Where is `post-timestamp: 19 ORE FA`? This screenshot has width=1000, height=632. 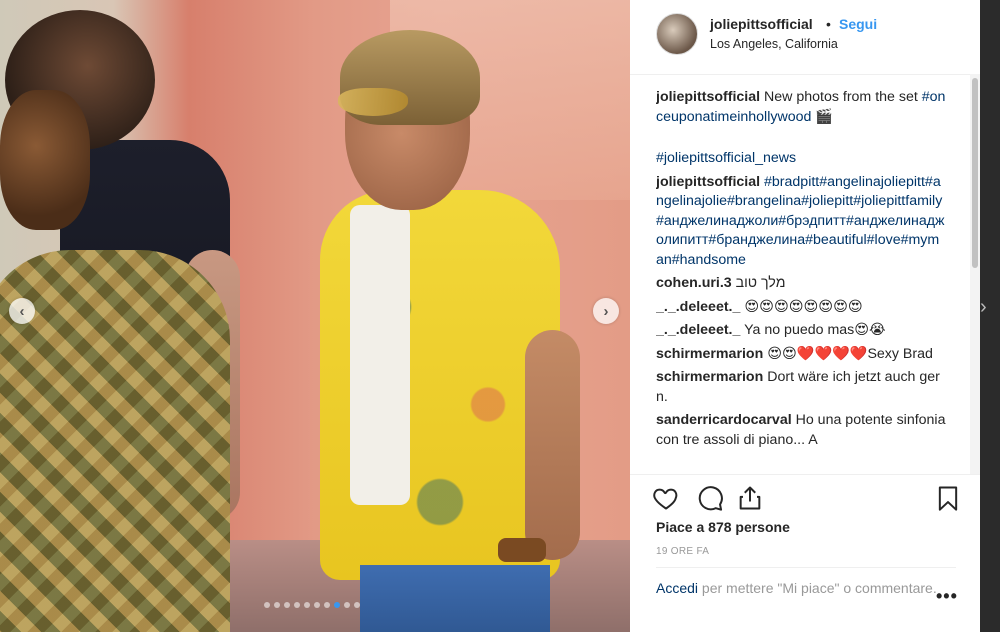 post-timestamp: 19 ORE FA is located at coordinates (683, 551).